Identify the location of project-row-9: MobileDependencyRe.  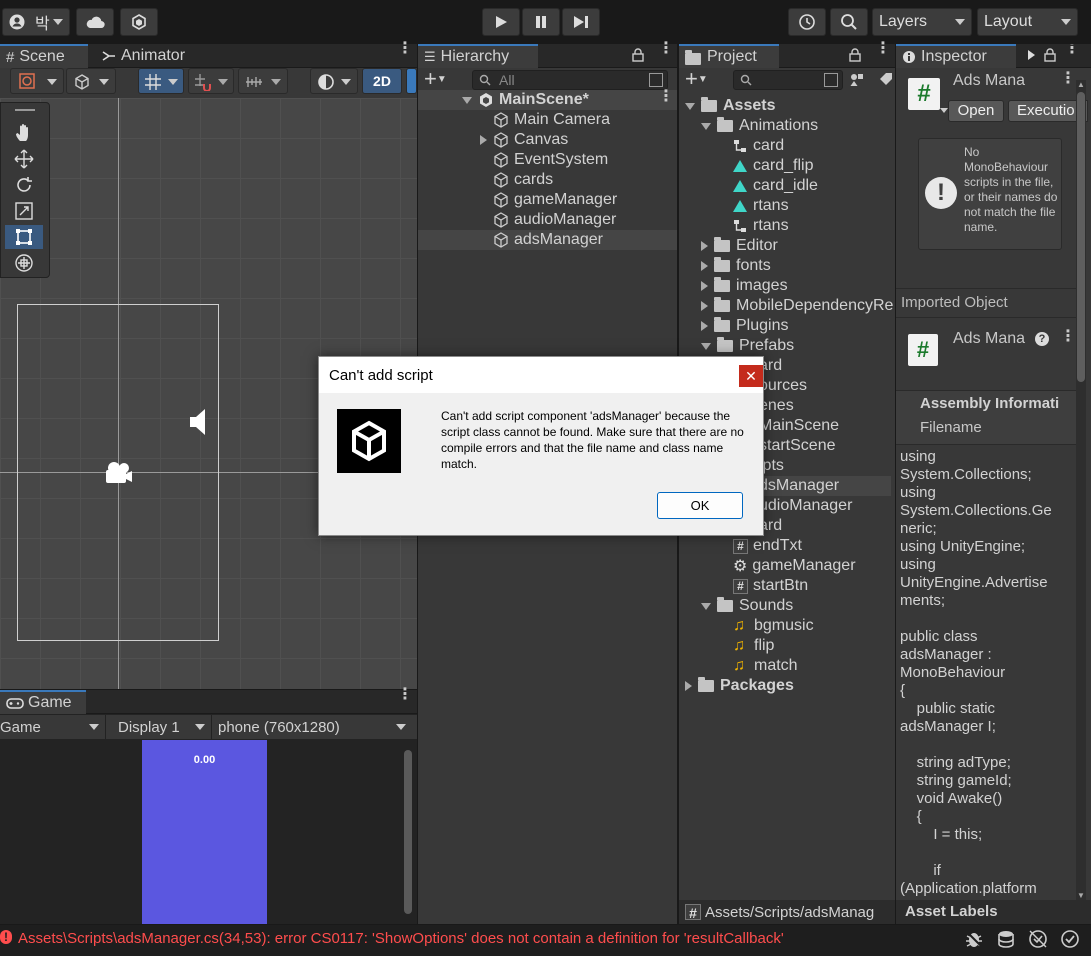
(797, 306).